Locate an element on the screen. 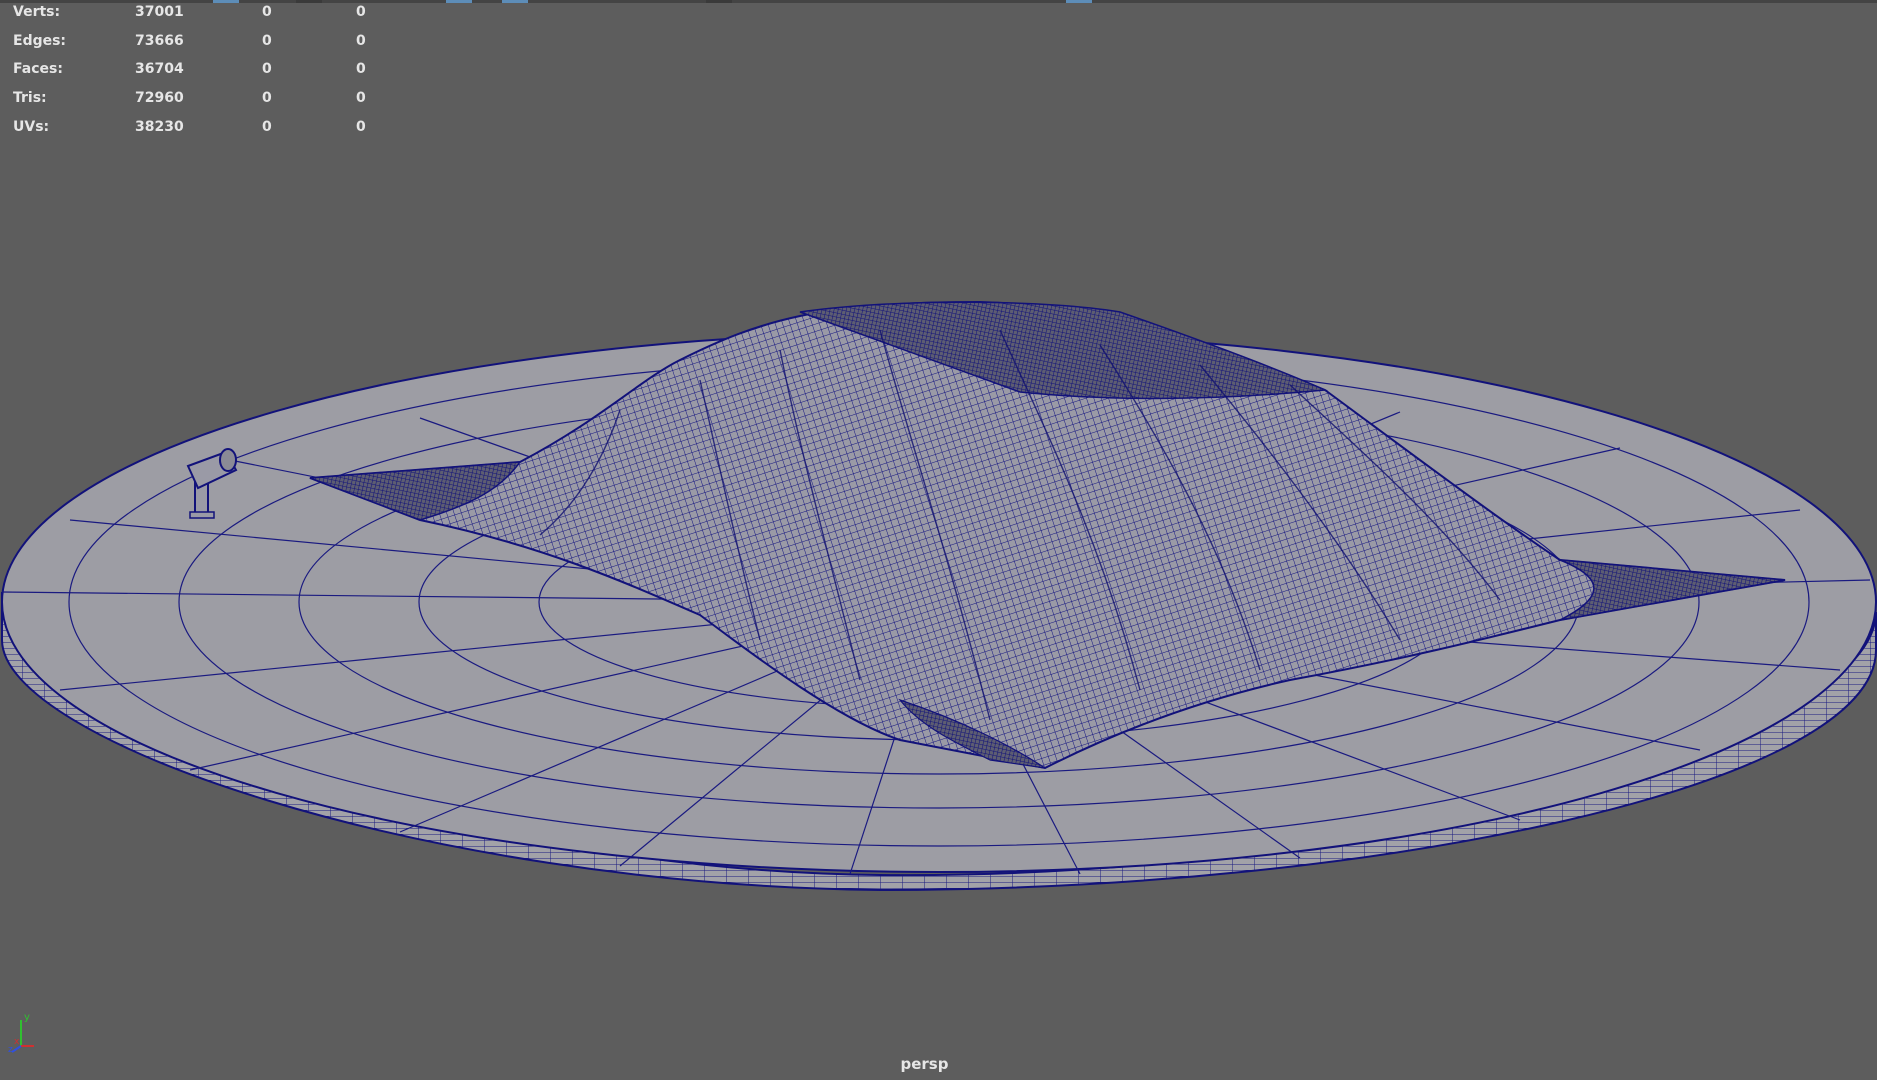  hud-label: Edges: is located at coordinates (40, 40).